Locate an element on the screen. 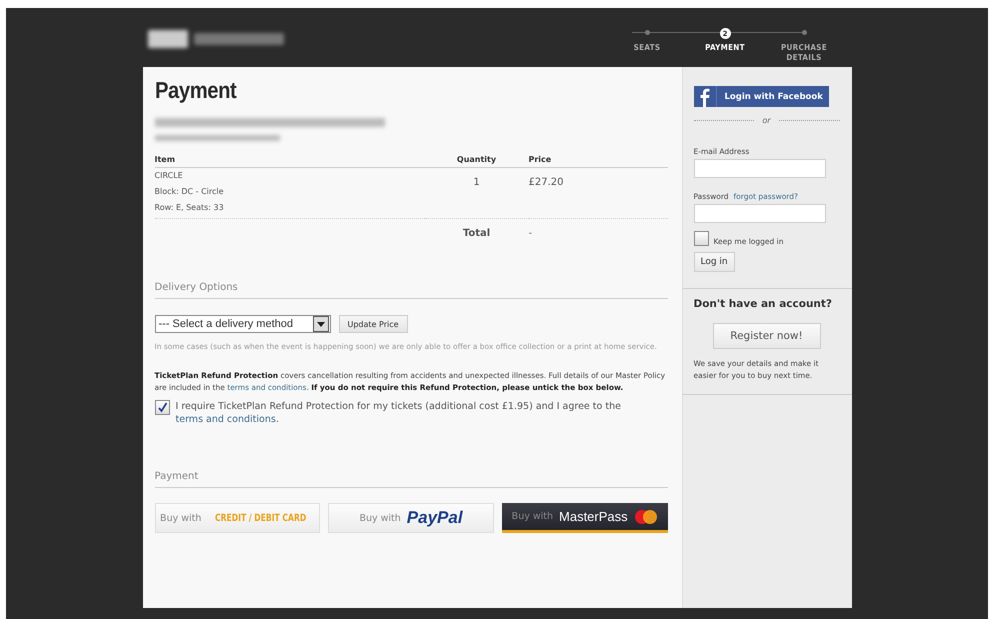 The width and height of the screenshot is (994, 619). terms-link: terms and conditions is located at coordinates (226, 419).